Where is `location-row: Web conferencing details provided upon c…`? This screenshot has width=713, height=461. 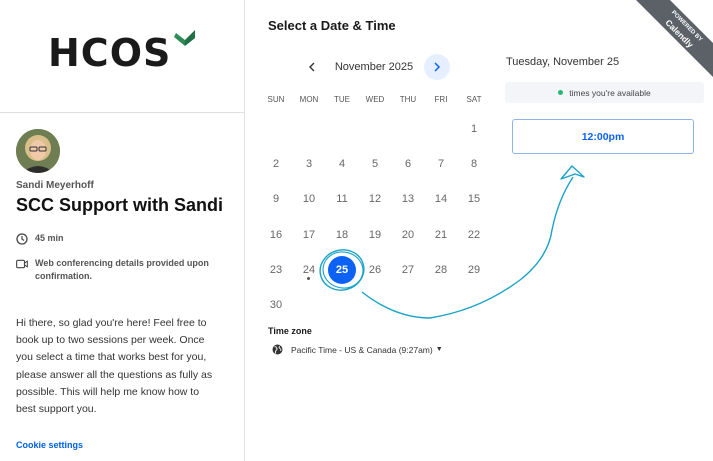 location-row: Web conferencing details provided upon c… is located at coordinates (118, 270).